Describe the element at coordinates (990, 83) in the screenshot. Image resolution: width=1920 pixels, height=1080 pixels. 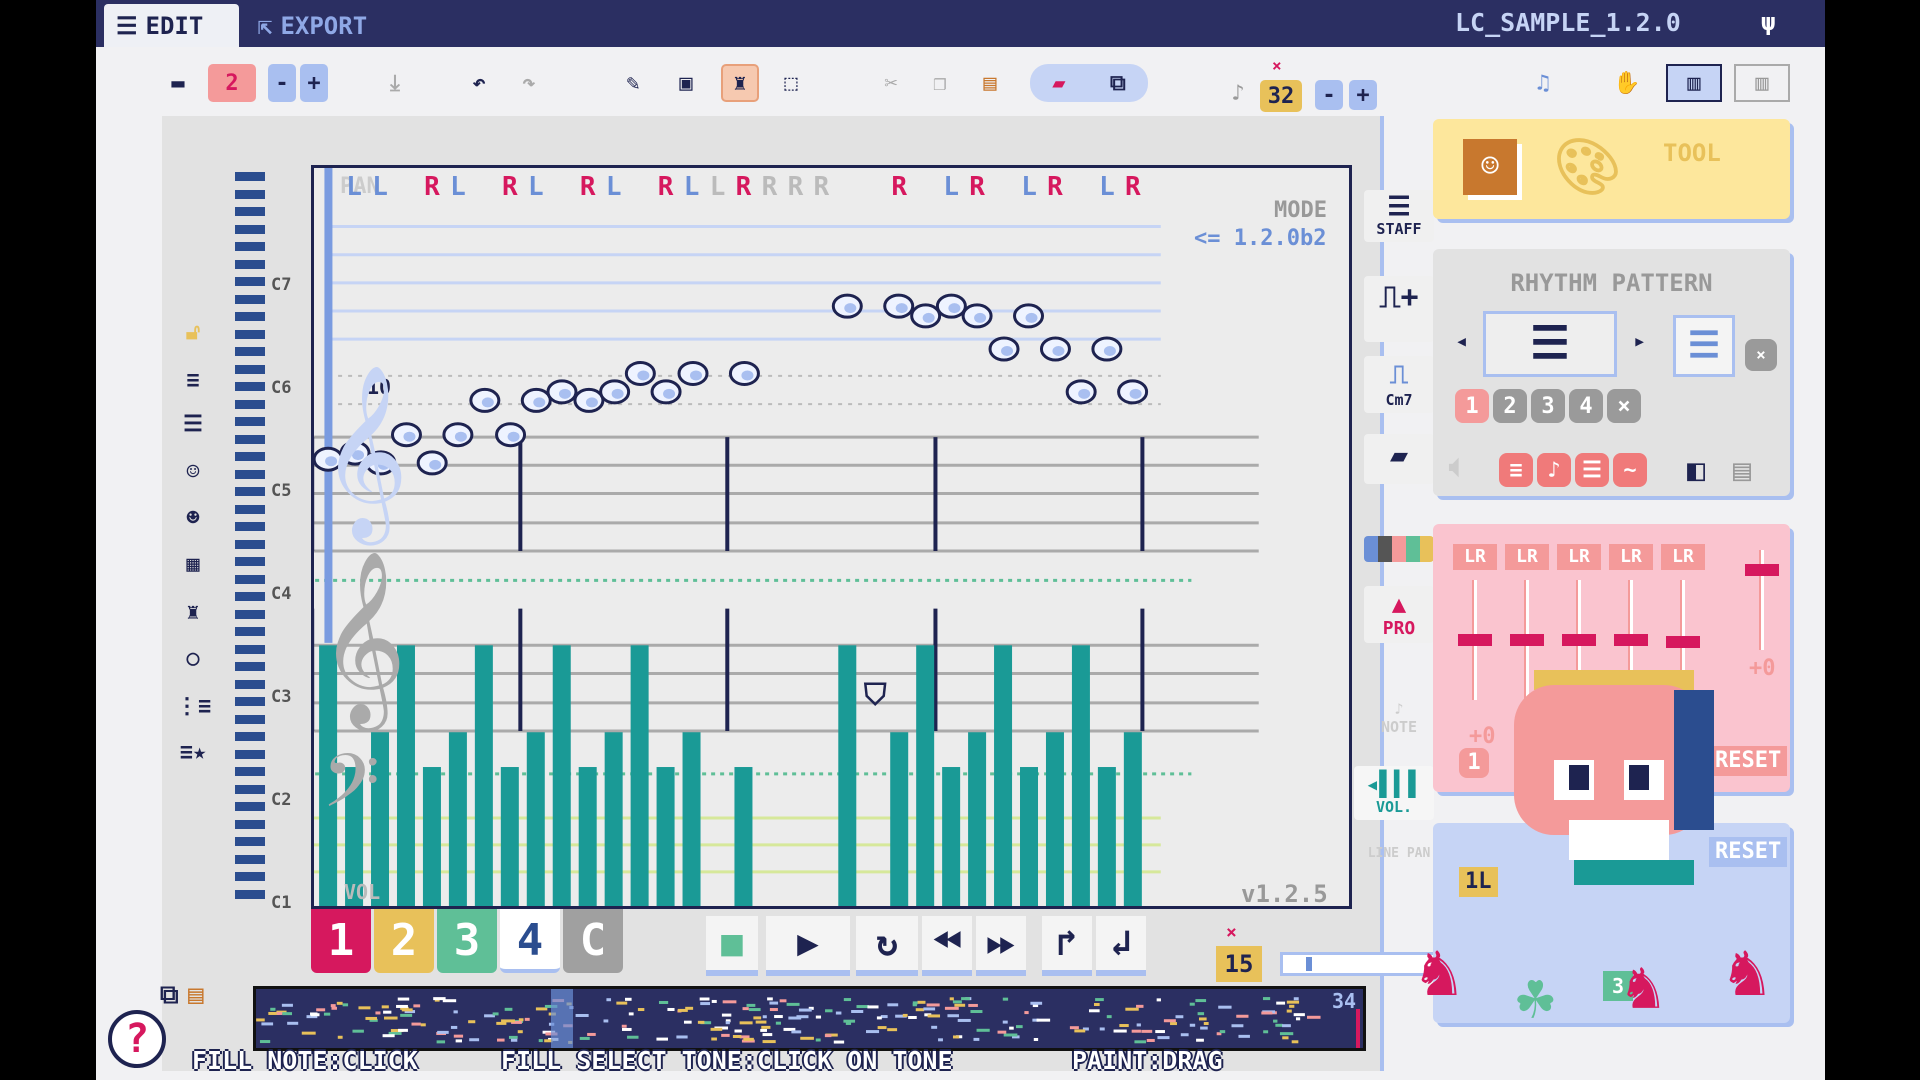
I see `paste-icon: ▤` at that location.